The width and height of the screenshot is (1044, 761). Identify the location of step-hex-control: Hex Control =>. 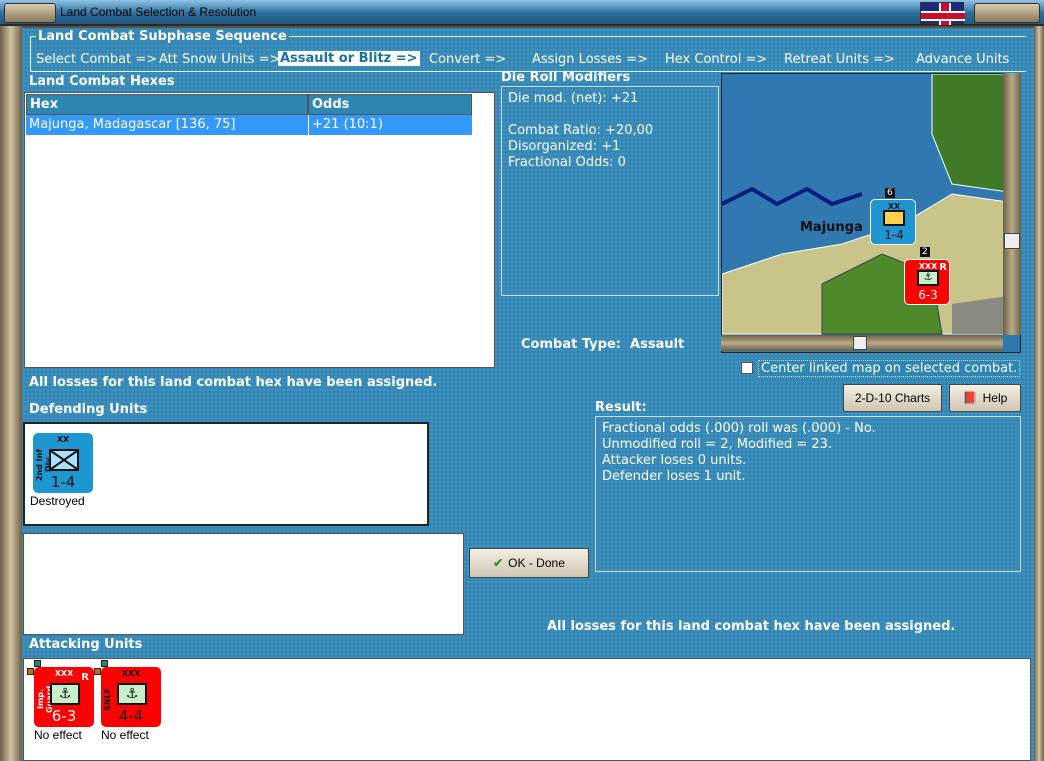
(716, 59).